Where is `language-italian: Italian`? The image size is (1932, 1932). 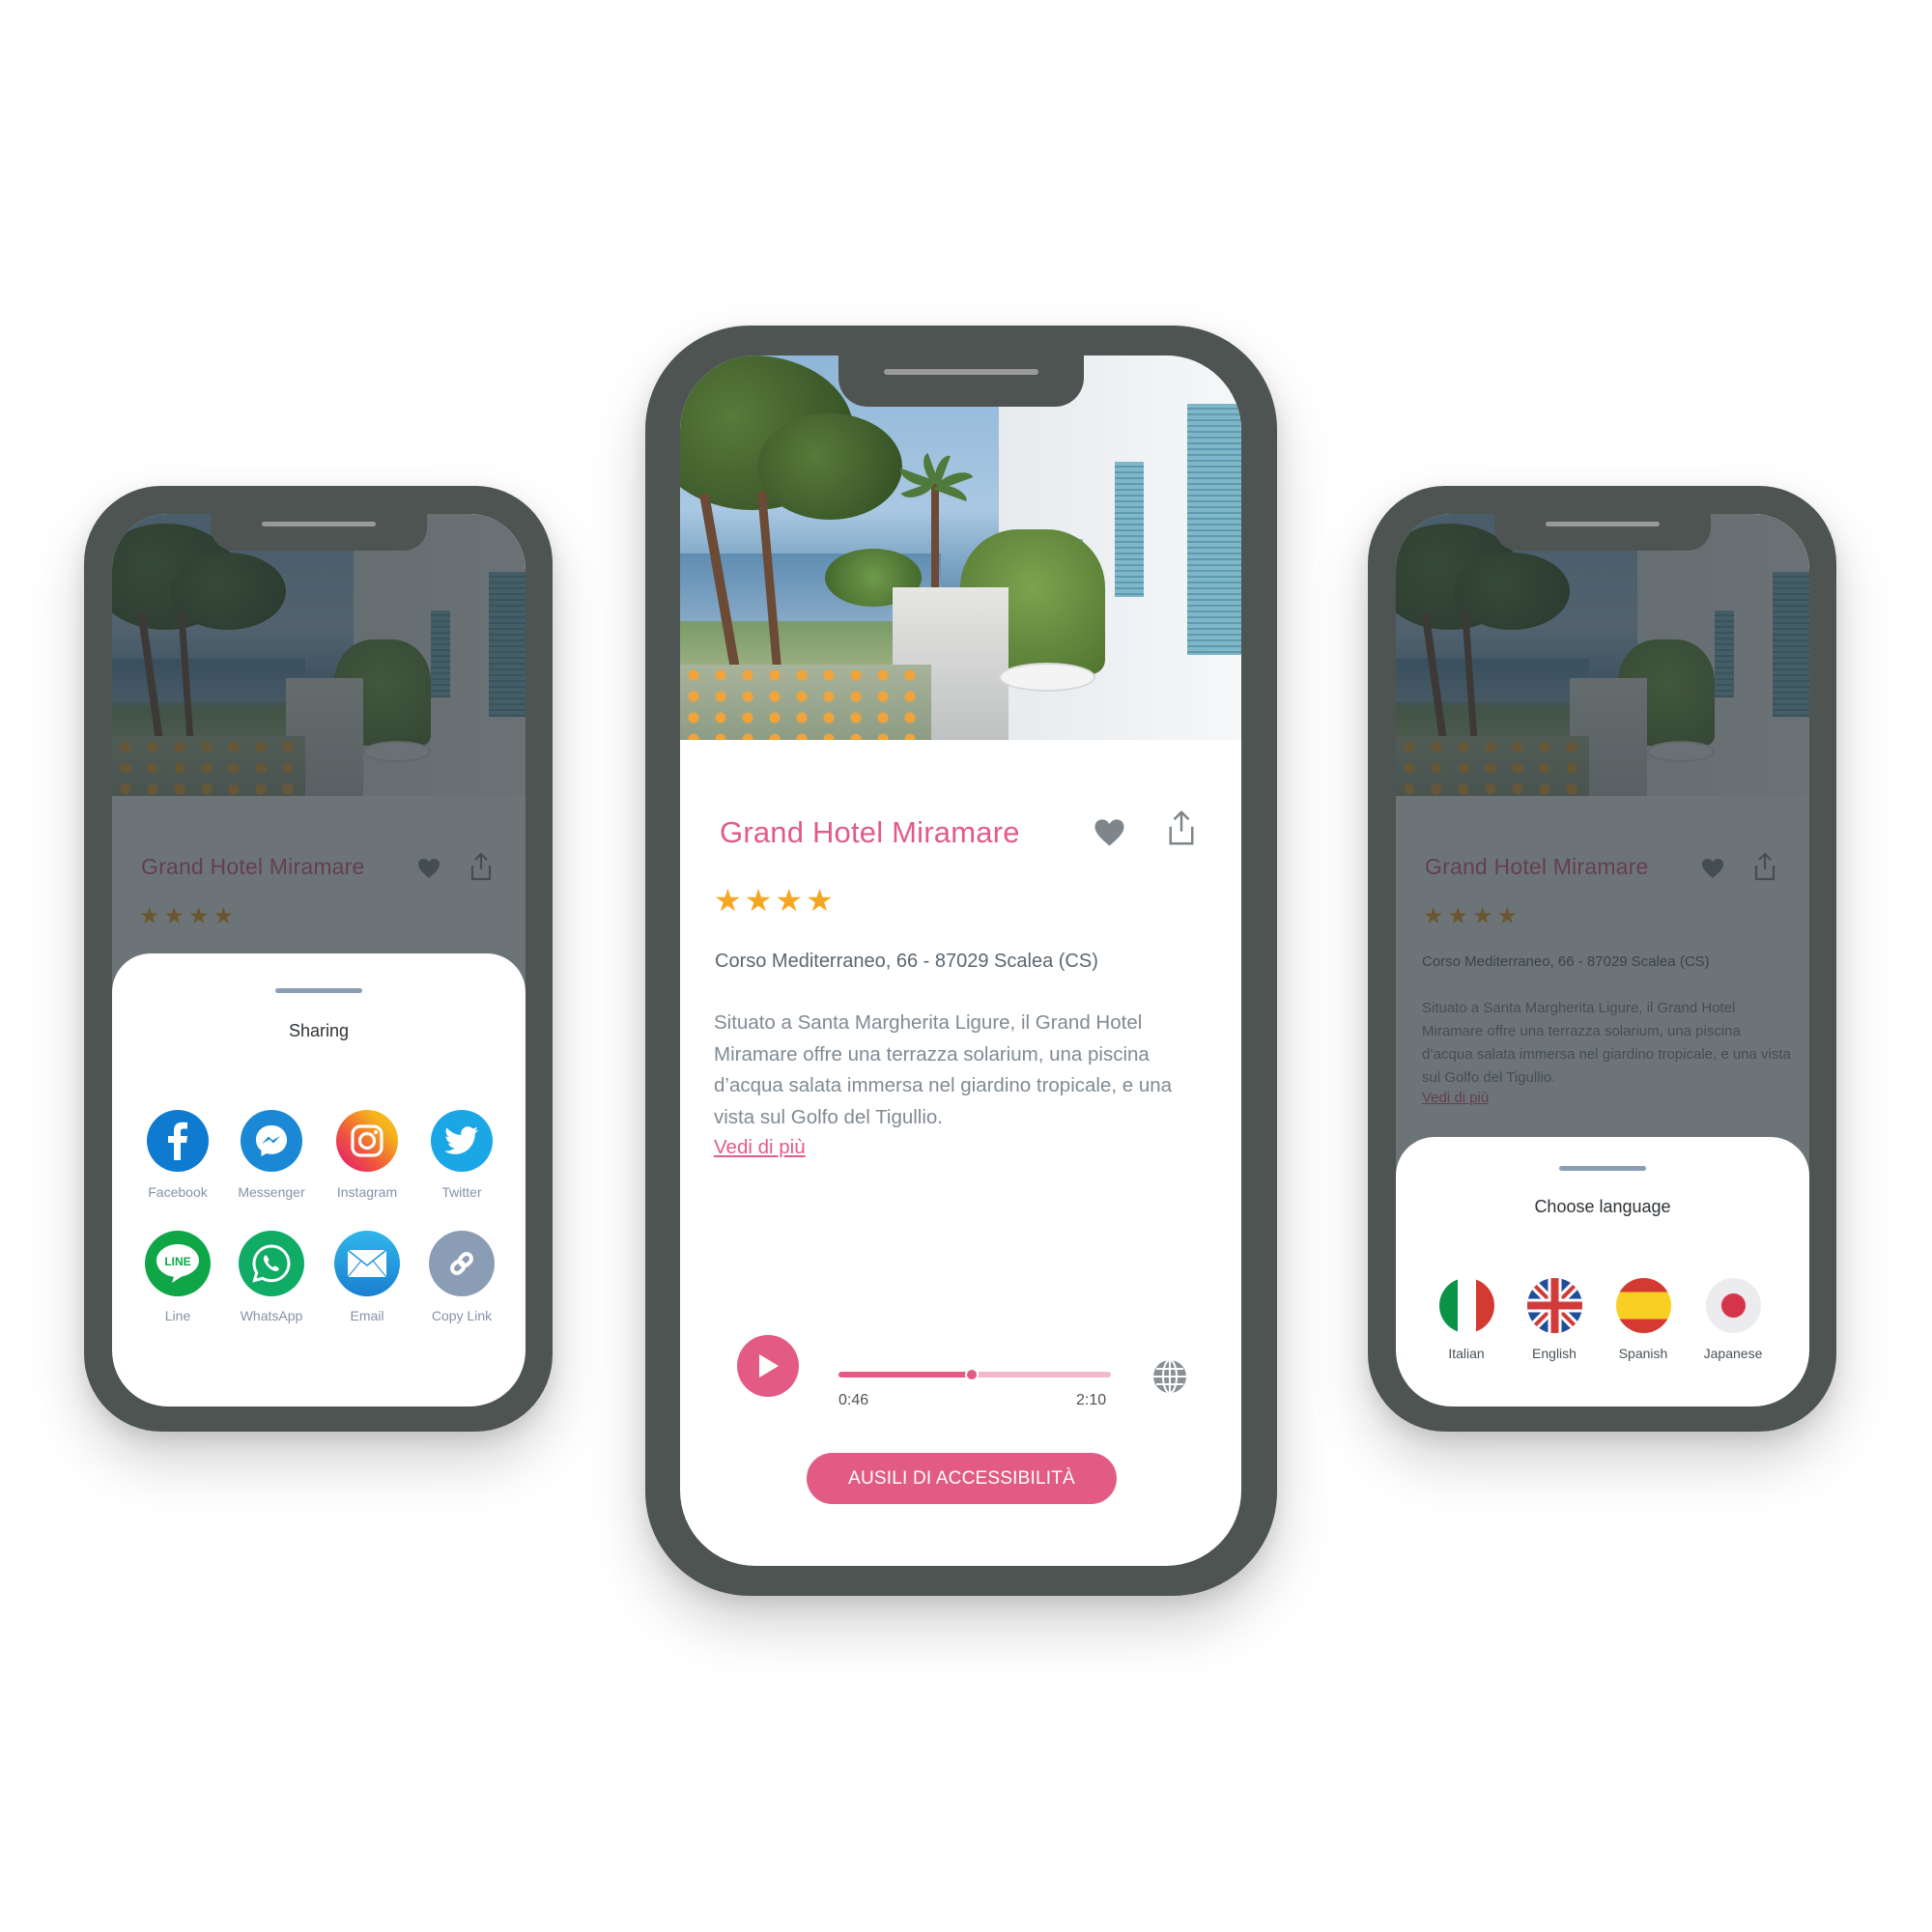
language-italian: Italian is located at coordinates (1466, 1319).